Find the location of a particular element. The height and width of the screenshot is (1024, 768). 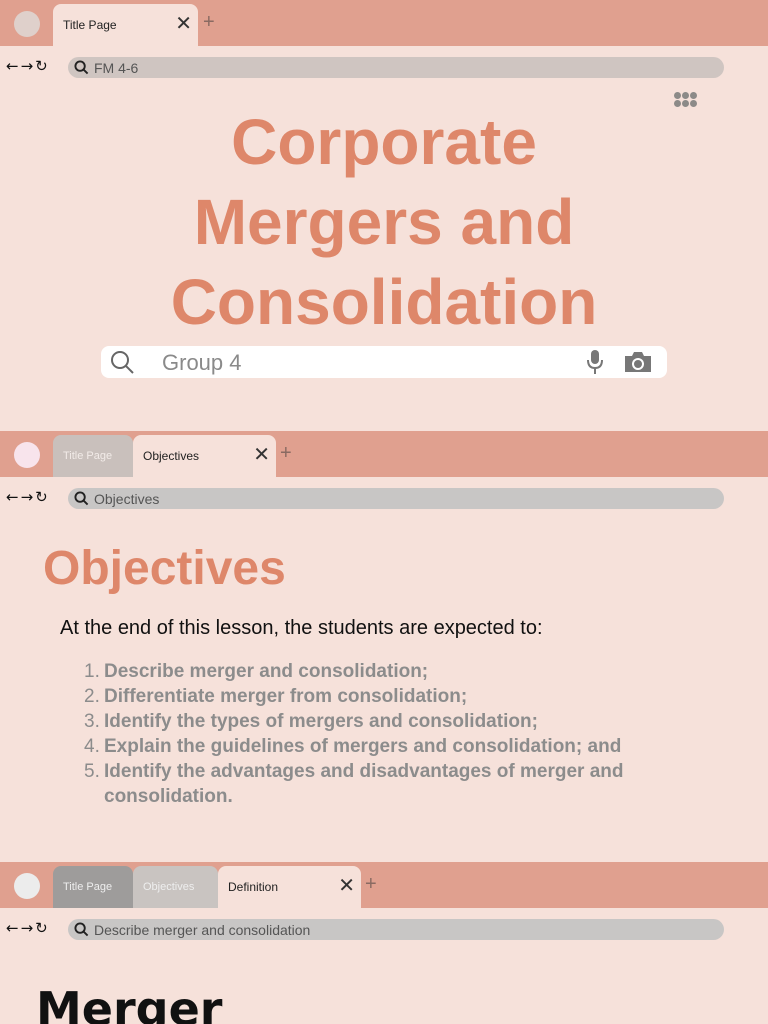

item-number: 2. is located at coordinates (92, 696).